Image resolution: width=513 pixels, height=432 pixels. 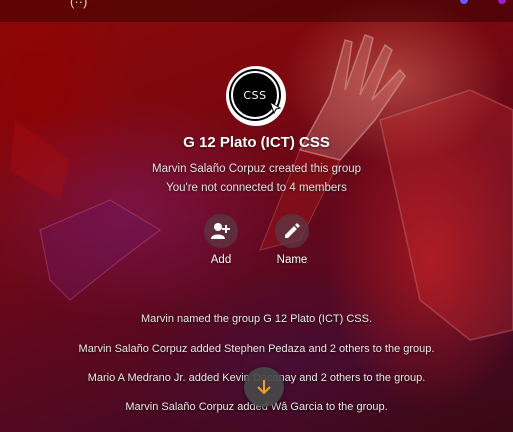 I want to click on group-avatar: CSS, so click(x=256, y=96).